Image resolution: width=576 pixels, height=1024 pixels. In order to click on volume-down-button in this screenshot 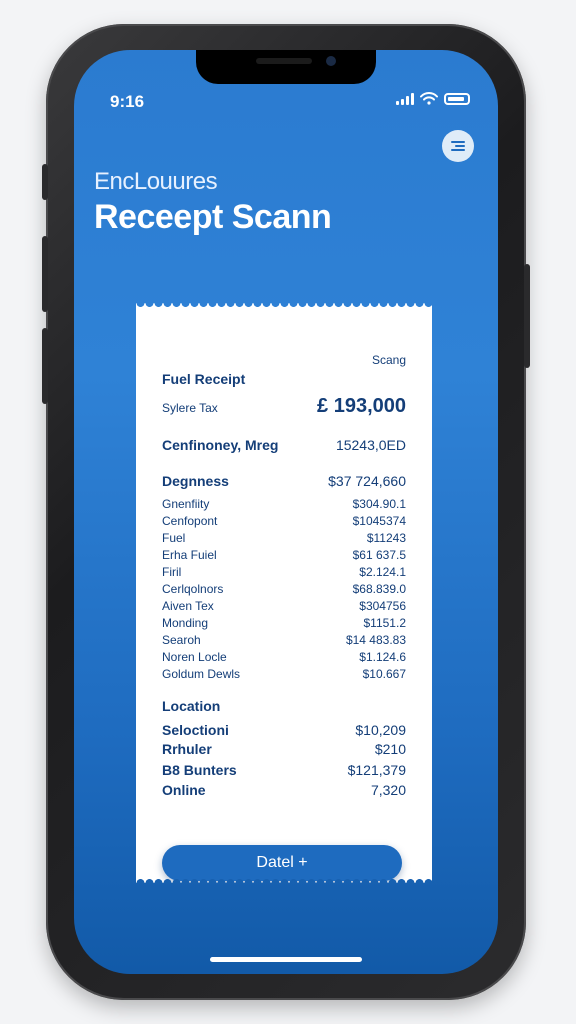, I will do `click(45, 366)`.